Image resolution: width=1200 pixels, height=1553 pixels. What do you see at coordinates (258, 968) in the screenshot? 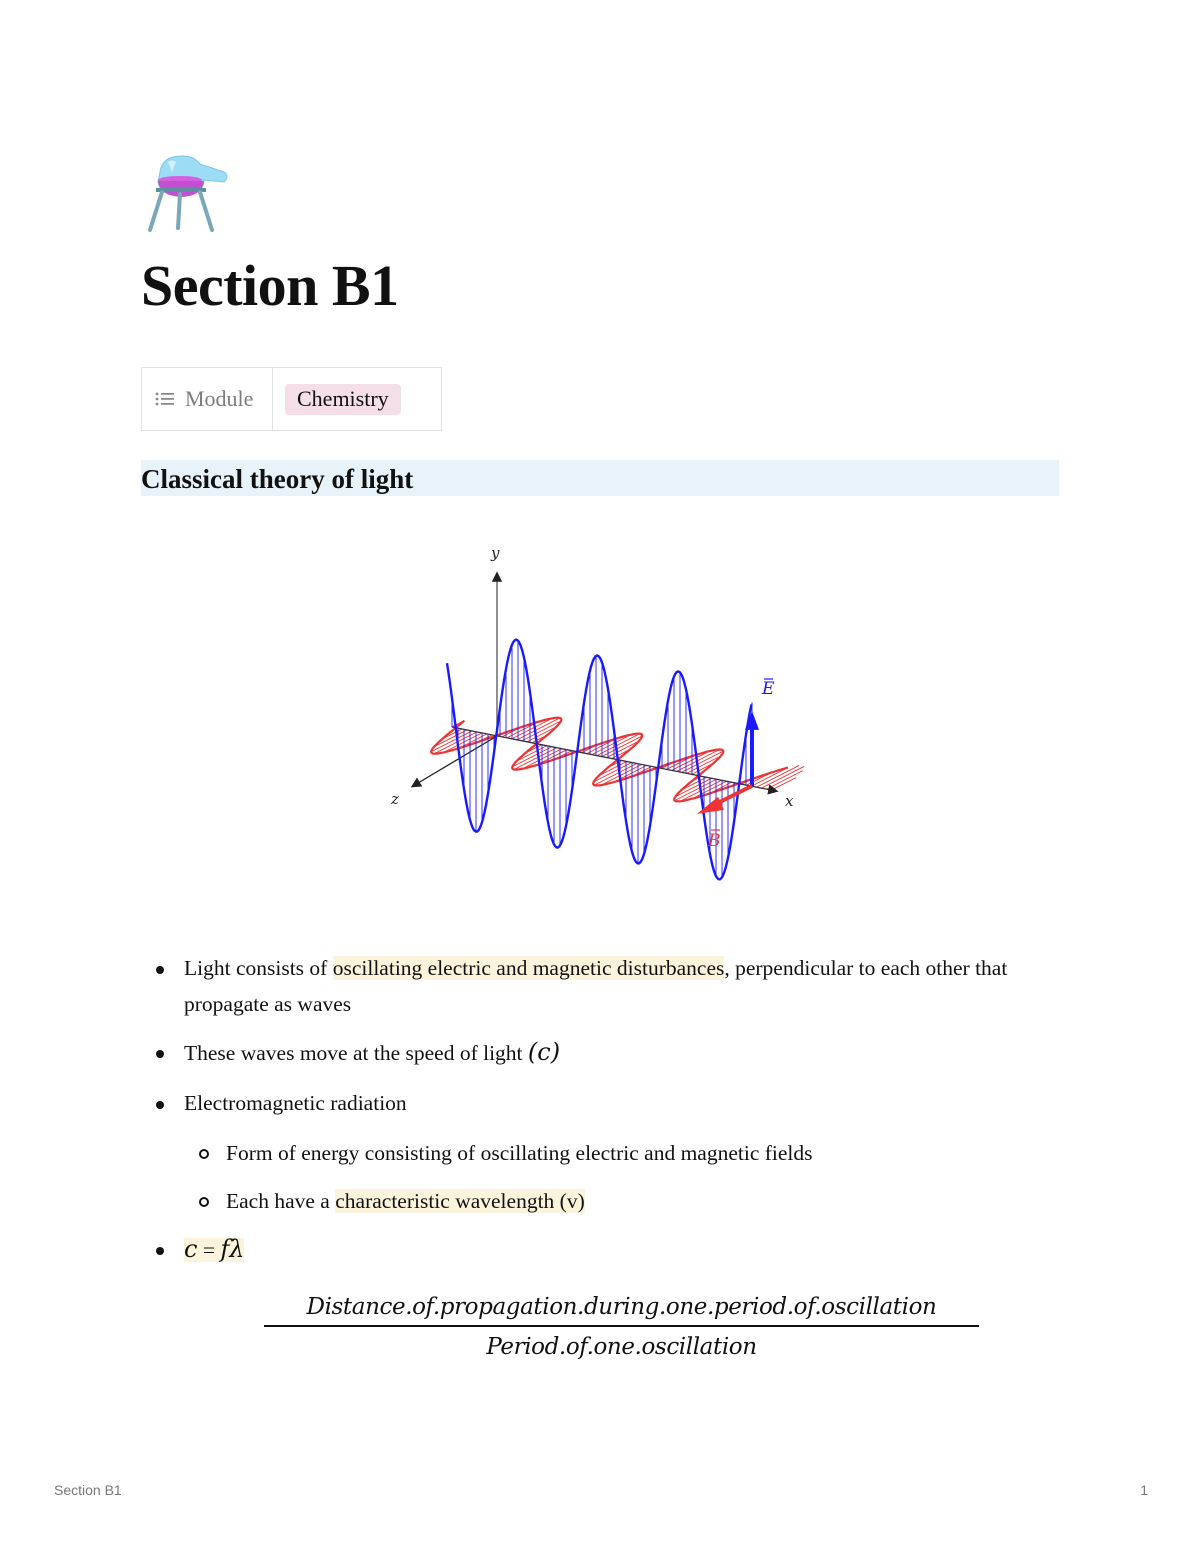
I see `list-item-text: Light consists of` at bounding box center [258, 968].